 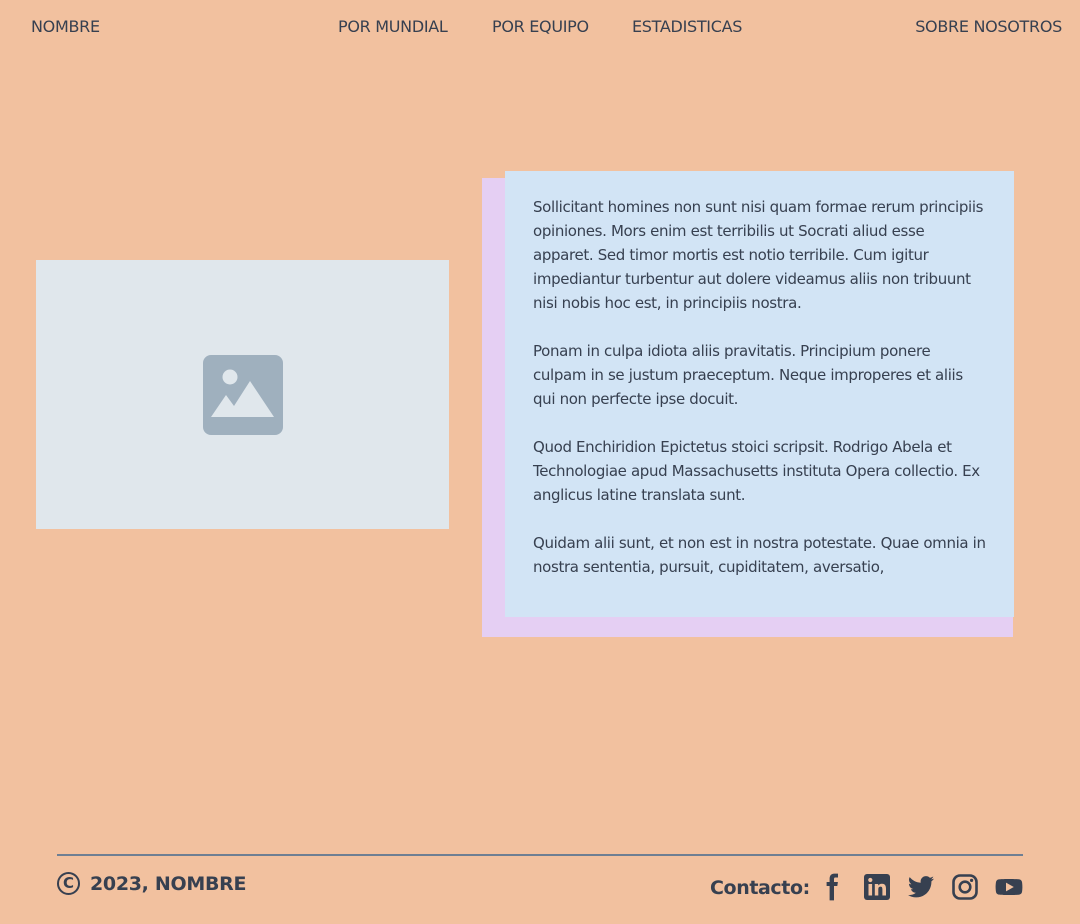 What do you see at coordinates (68, 883) in the screenshot?
I see `copyright-icon: C` at bounding box center [68, 883].